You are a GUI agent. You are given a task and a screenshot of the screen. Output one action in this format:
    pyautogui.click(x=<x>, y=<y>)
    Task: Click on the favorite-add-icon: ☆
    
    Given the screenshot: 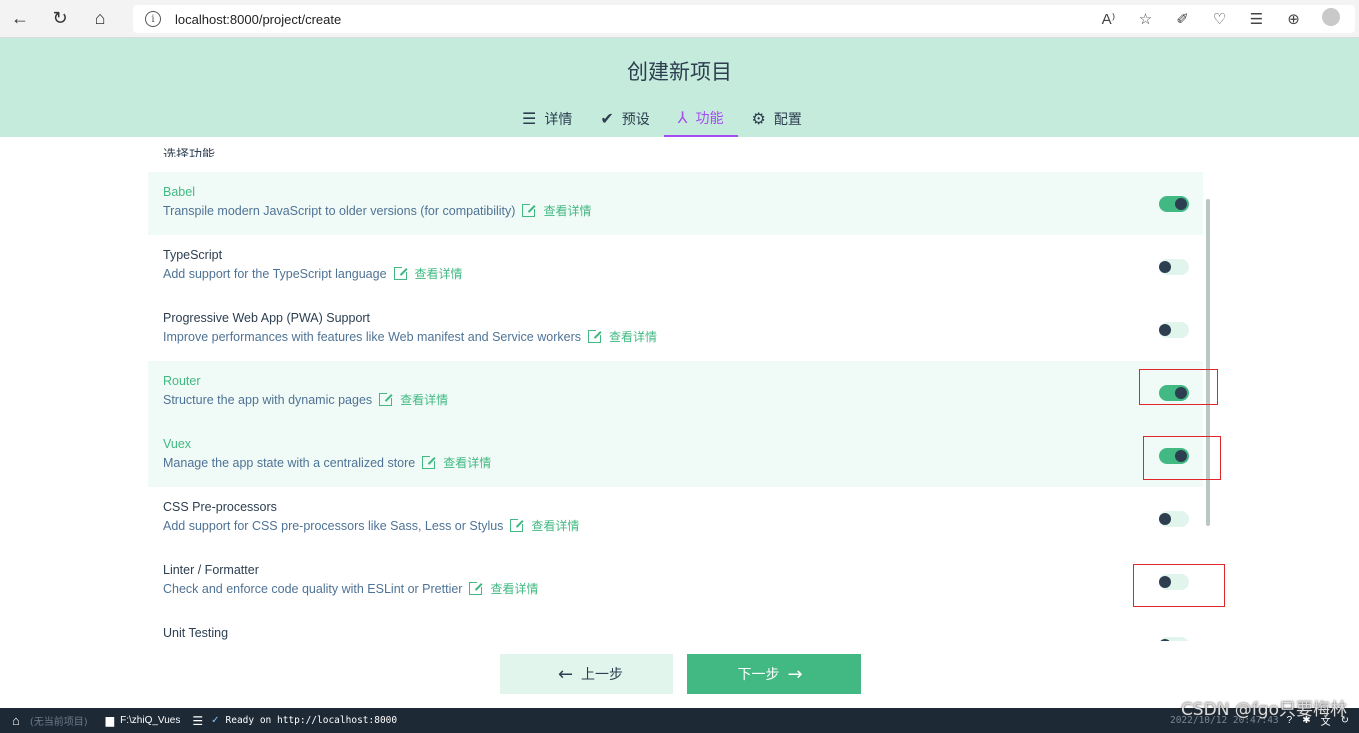 What is the action you would take?
    pyautogui.click(x=1145, y=19)
    